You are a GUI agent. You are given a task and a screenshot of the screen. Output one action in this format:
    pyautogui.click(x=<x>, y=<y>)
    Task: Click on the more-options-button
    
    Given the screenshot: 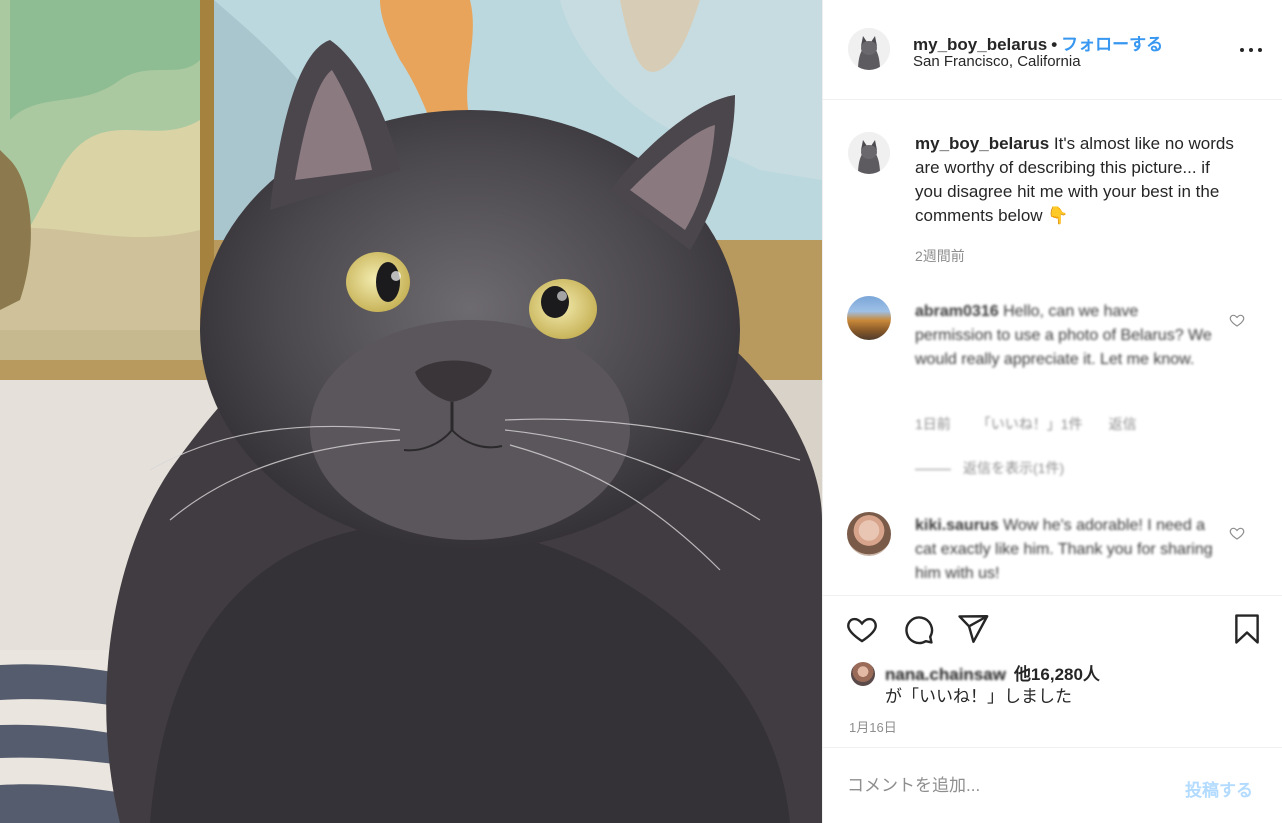 What is the action you would take?
    pyautogui.click(x=1252, y=50)
    